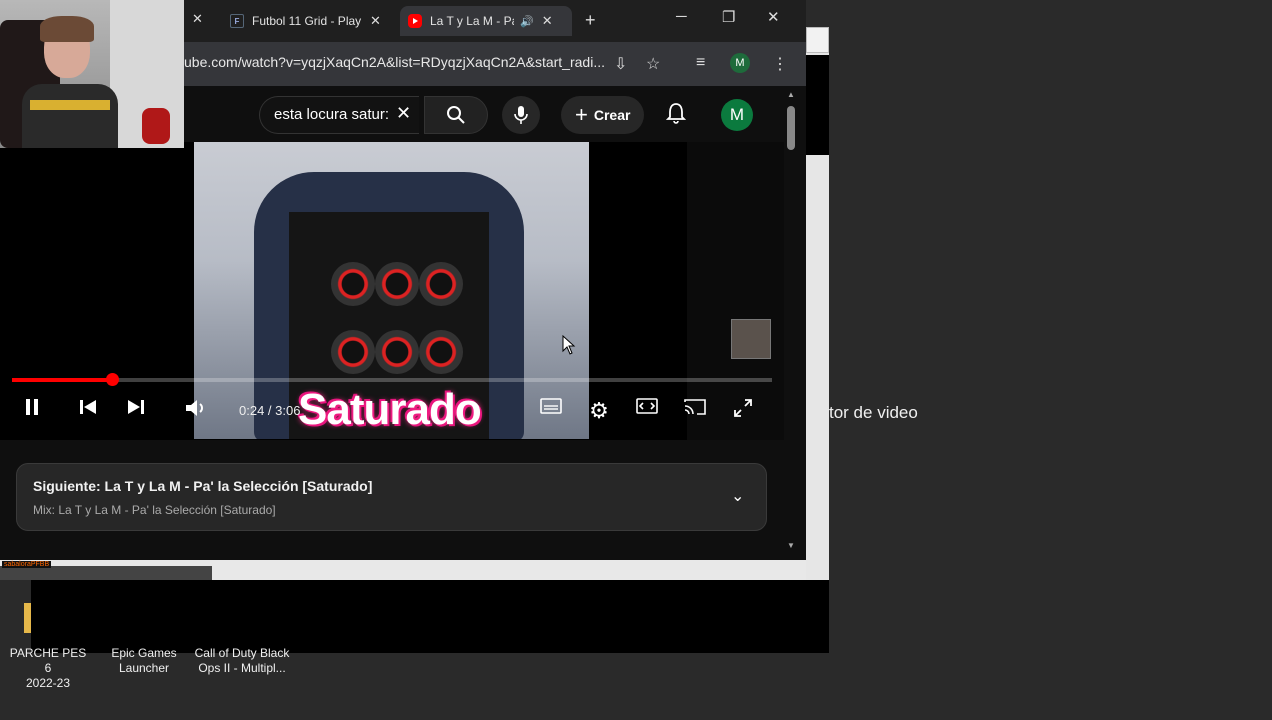 The height and width of the screenshot is (720, 1272). I want to click on cast-button, so click(695, 407).